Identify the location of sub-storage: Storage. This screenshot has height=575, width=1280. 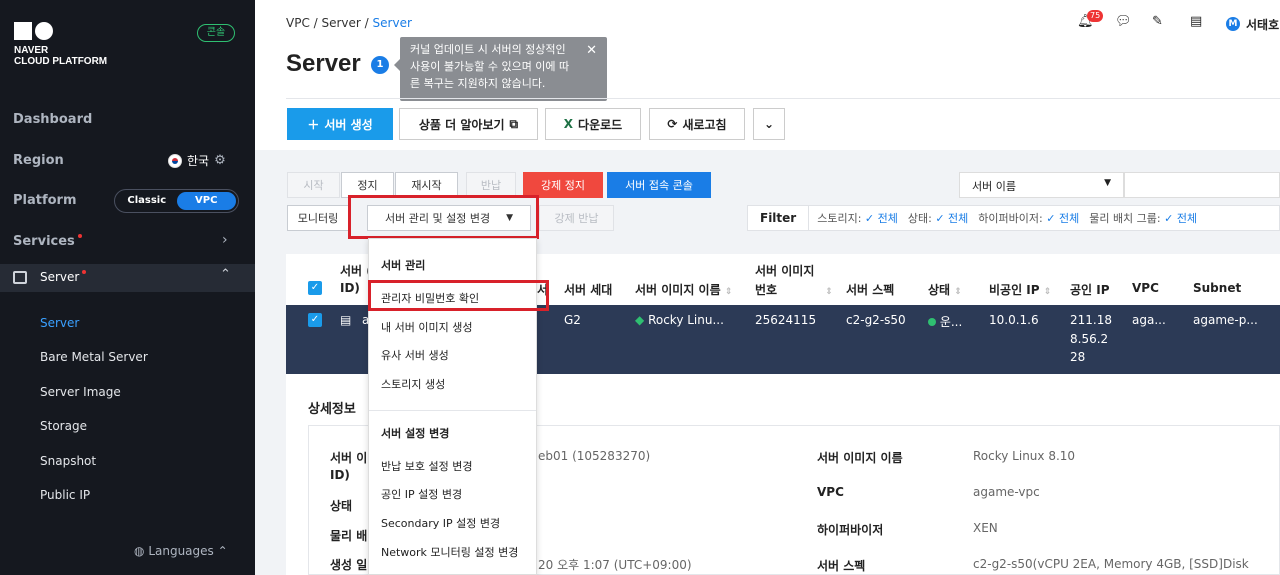
(63, 426).